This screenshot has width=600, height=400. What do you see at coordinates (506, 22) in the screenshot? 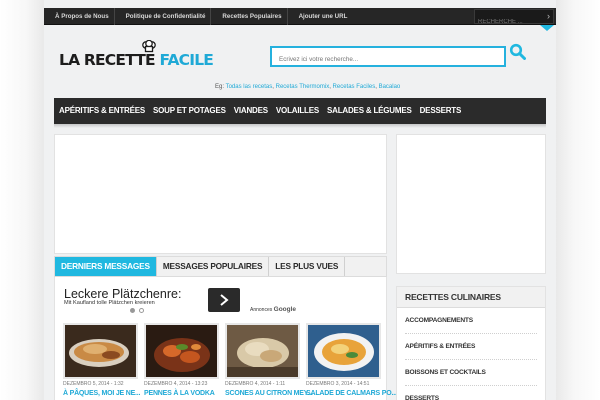
I see `top-search-input` at bounding box center [506, 22].